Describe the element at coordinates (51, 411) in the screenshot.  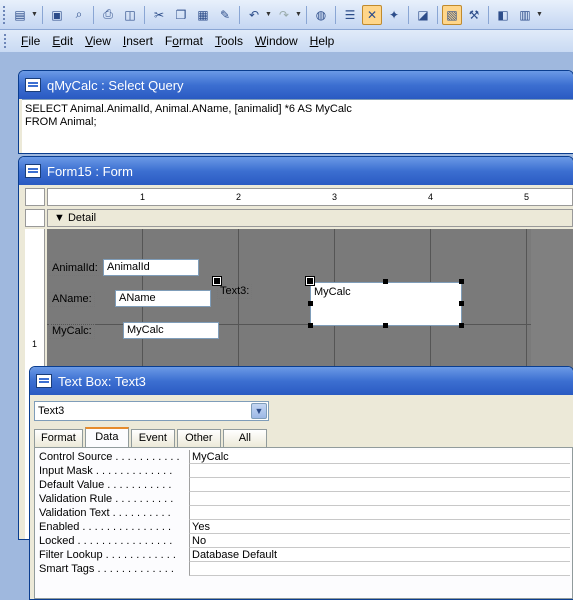
I see `object-selector-value: Text3` at that location.